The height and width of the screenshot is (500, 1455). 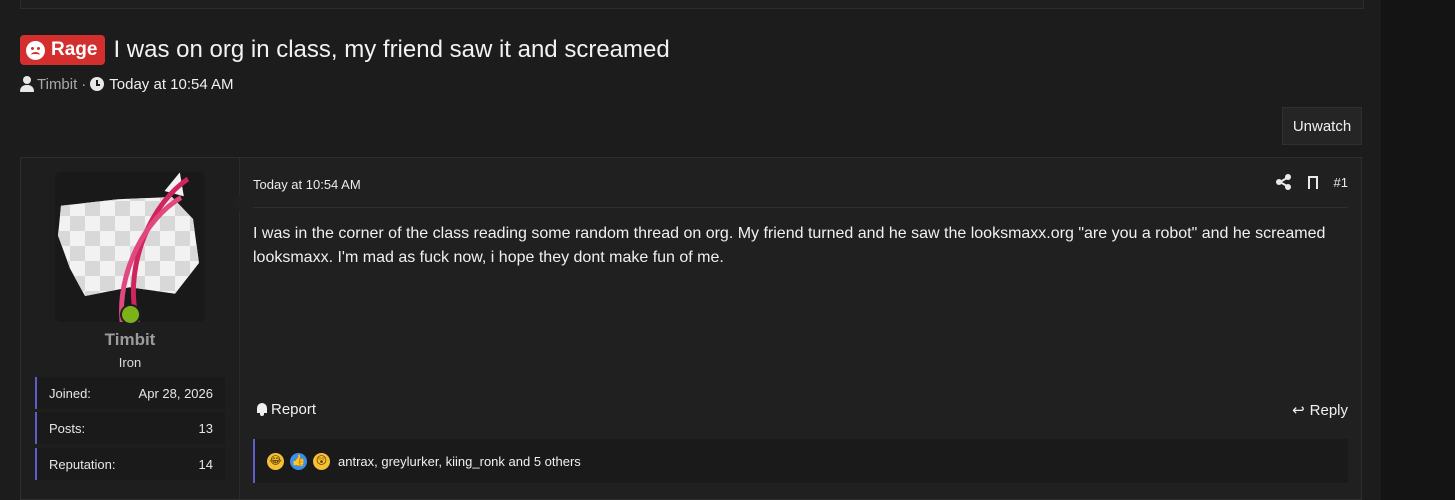 I want to click on stat-value: Apr 28, 2026, so click(x=175, y=393).